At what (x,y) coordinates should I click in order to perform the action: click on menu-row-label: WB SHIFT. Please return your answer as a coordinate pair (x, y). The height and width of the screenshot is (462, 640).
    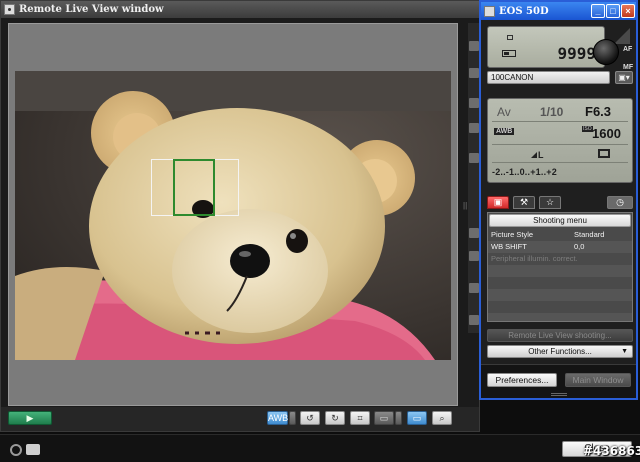
    Looking at the image, I should click on (509, 246).